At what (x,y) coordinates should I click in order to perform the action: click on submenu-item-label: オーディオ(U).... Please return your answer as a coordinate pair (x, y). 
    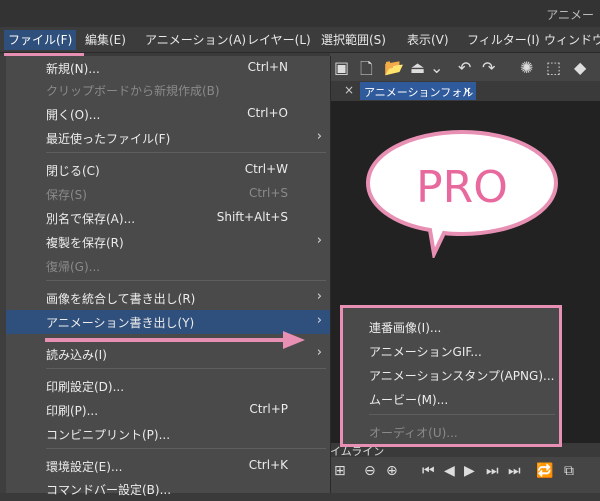
    Looking at the image, I should click on (413, 433).